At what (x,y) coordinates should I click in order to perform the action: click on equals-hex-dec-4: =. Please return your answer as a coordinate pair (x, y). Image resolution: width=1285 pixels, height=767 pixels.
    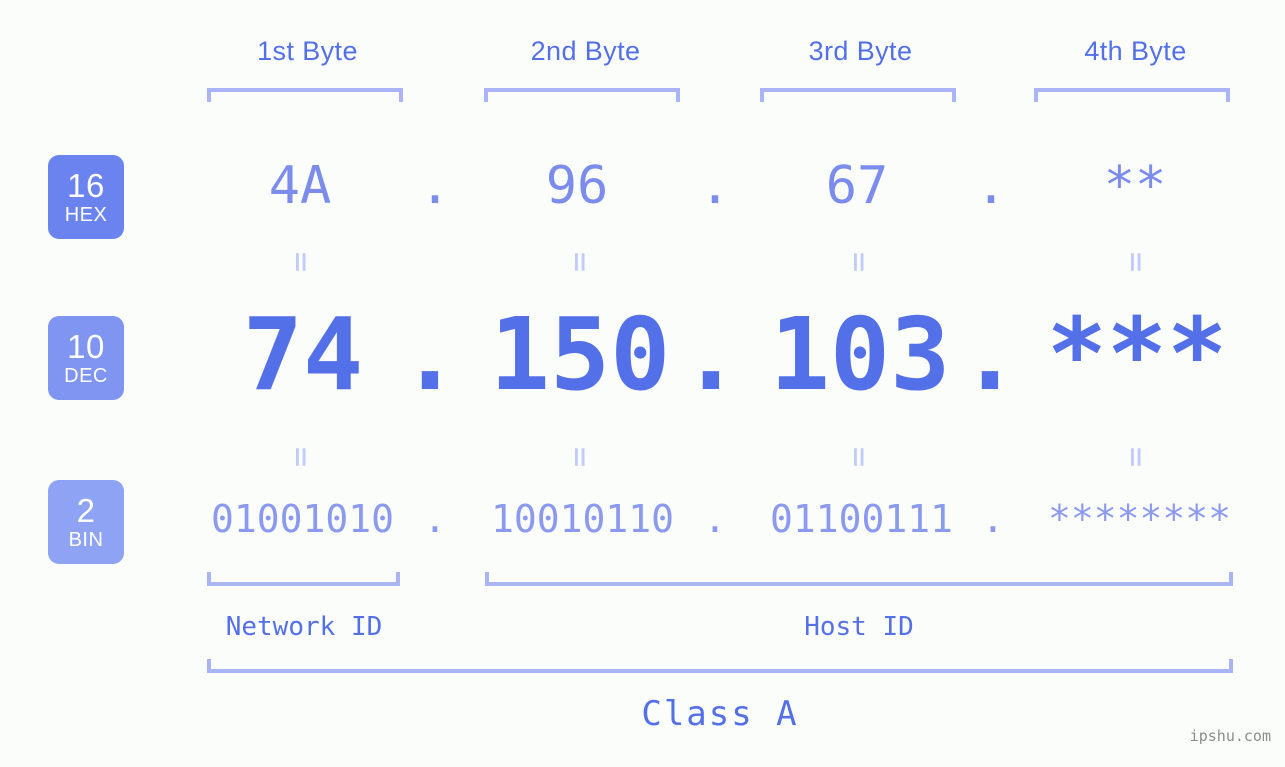
    Looking at the image, I should click on (1136, 262).